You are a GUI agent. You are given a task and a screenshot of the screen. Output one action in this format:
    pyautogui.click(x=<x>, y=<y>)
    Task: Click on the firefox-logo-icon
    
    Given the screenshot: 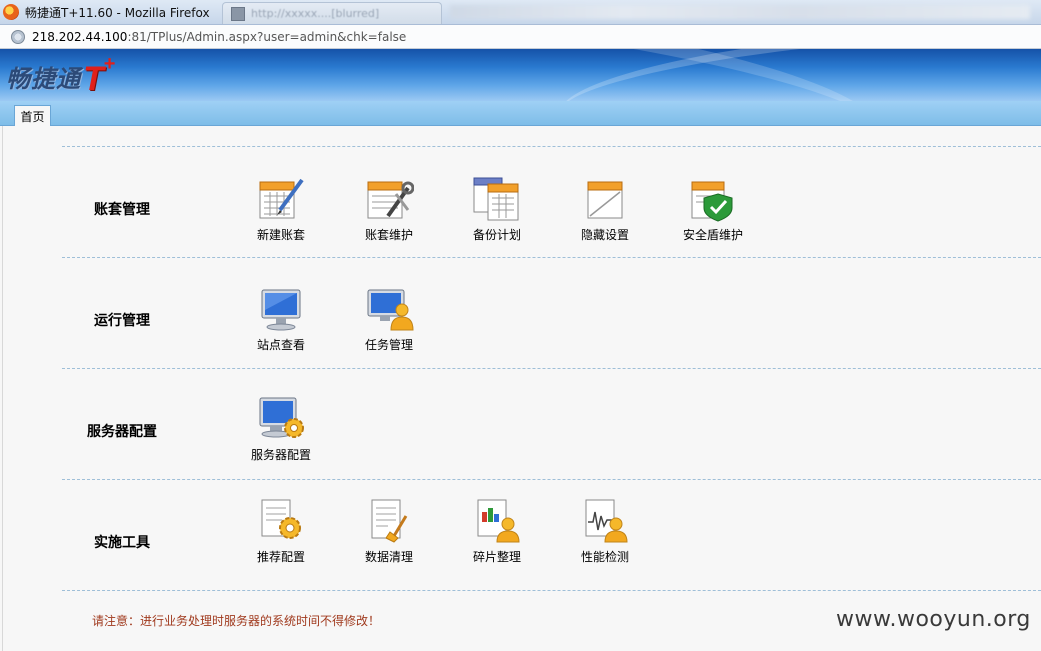 What is the action you would take?
    pyautogui.click(x=11, y=12)
    